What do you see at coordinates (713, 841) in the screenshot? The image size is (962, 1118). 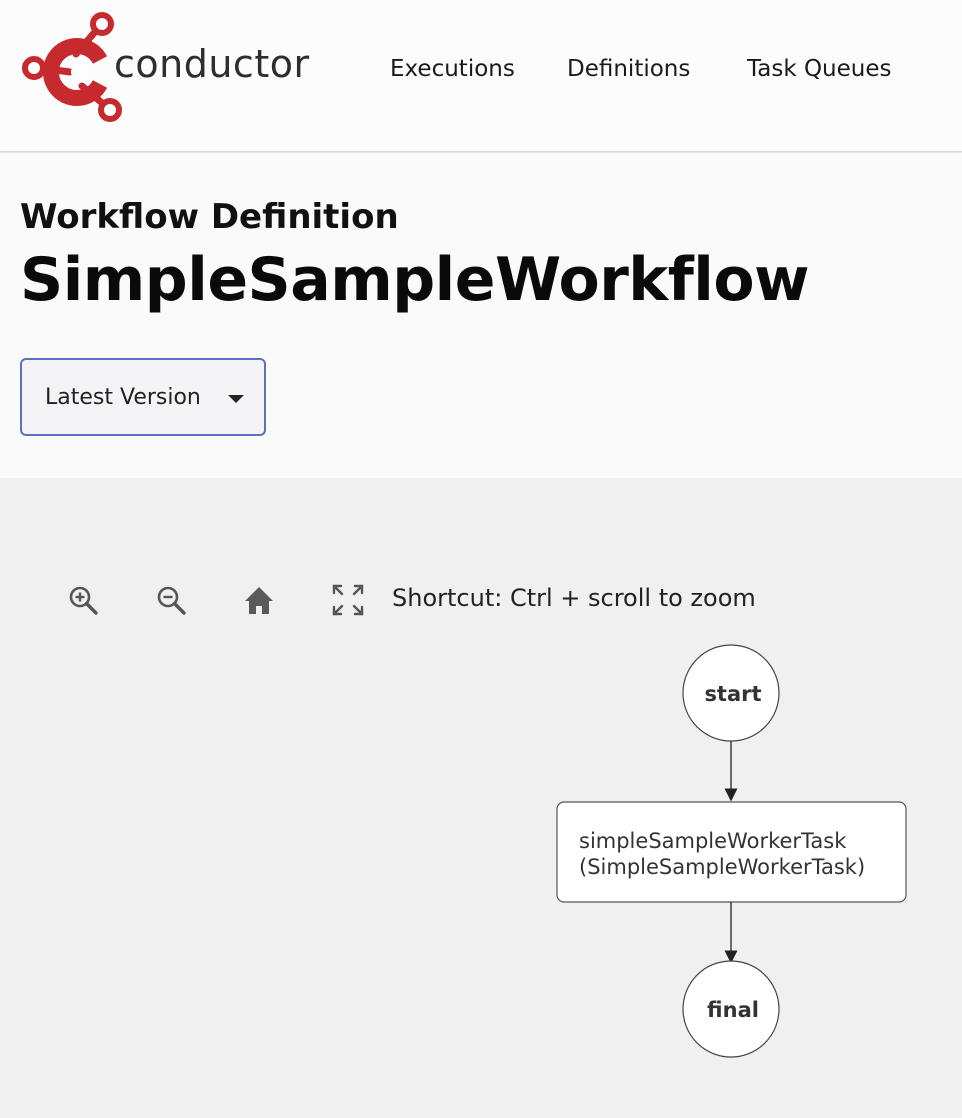 I see `task-node-name: simpleSampleWorkerTask` at bounding box center [713, 841].